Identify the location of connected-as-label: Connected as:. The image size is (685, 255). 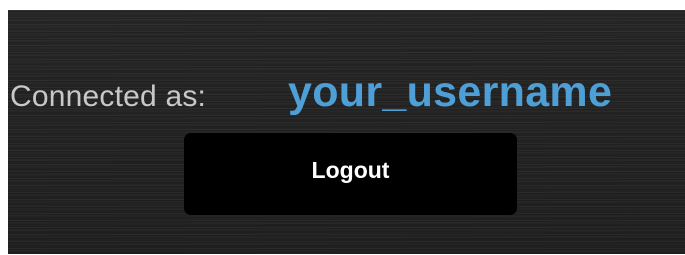
(108, 96).